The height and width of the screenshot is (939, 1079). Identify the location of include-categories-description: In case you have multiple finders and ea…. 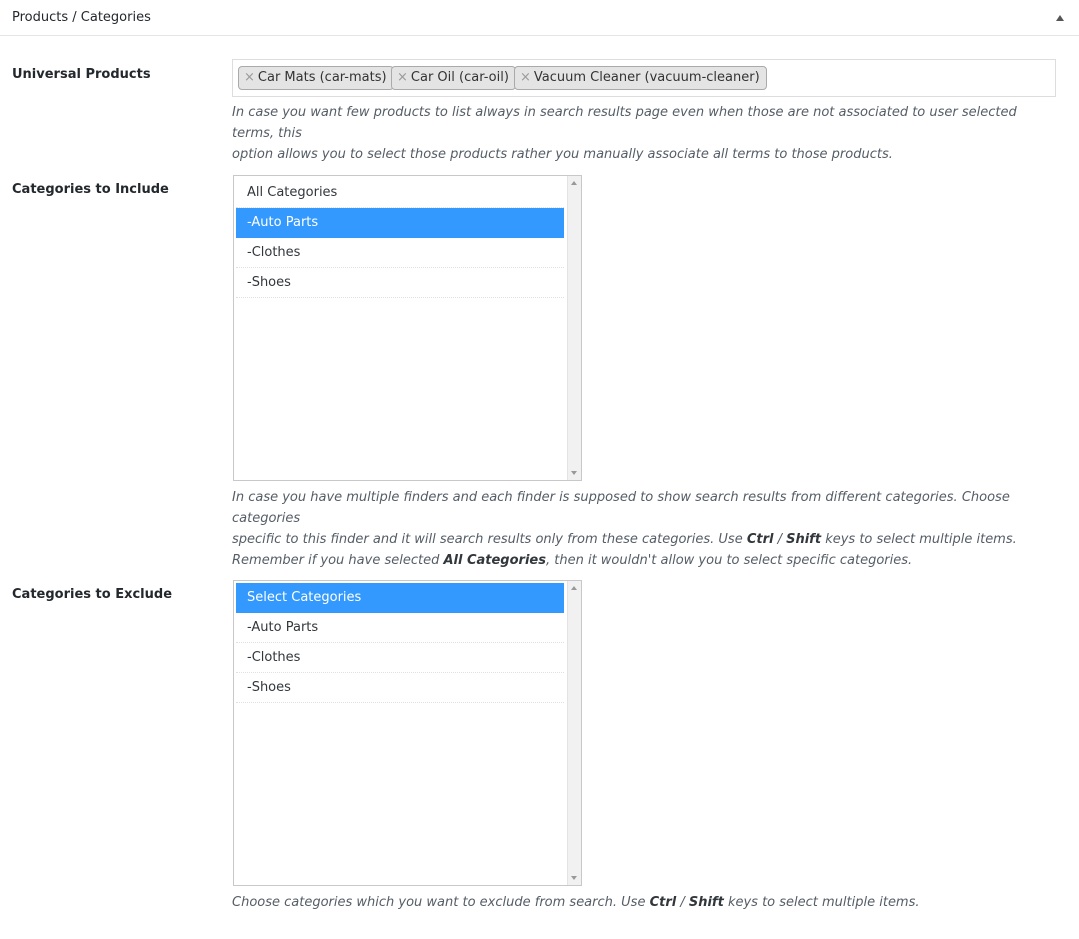
(624, 529).